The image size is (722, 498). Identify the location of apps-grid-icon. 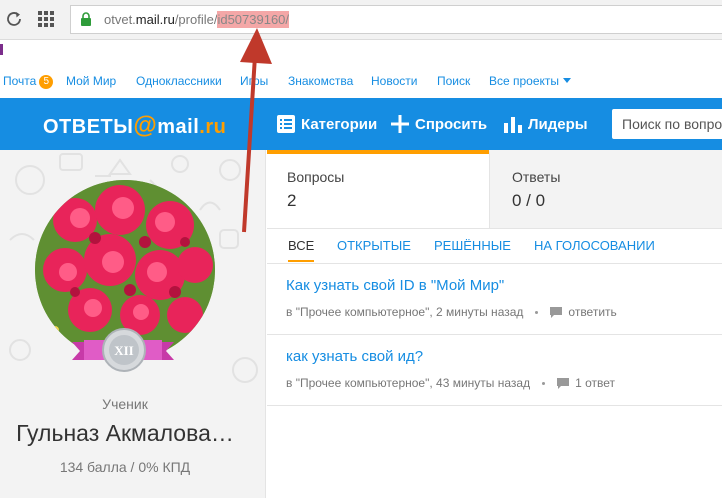
(46, 19).